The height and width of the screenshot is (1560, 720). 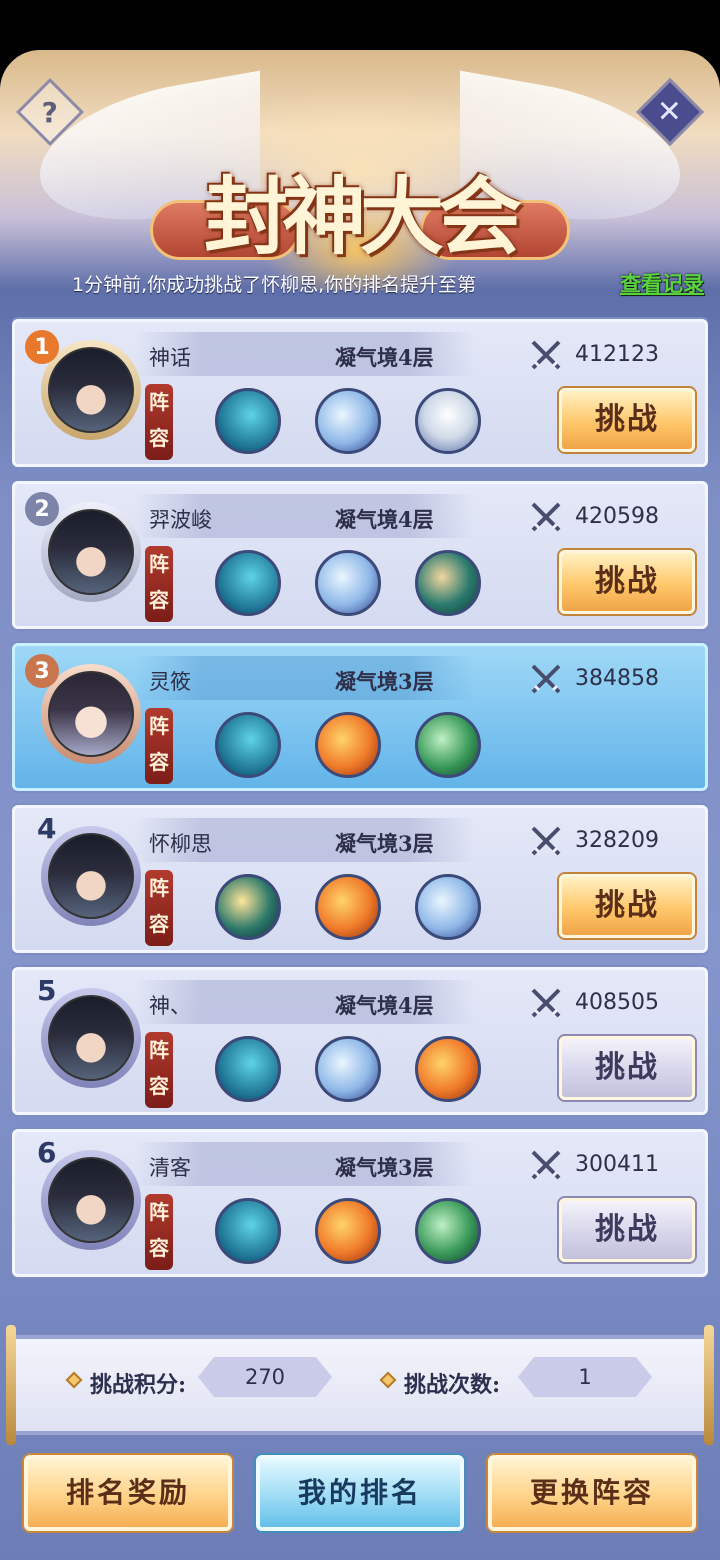 What do you see at coordinates (274, 285) in the screenshot?
I see `notice-text: 1分钟前,你成功挑战了怀柳思,你的排名提升至第` at bounding box center [274, 285].